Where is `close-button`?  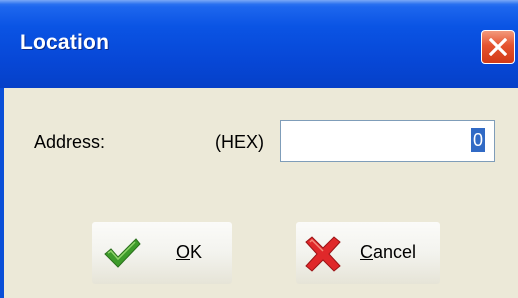
close-button is located at coordinates (498, 47).